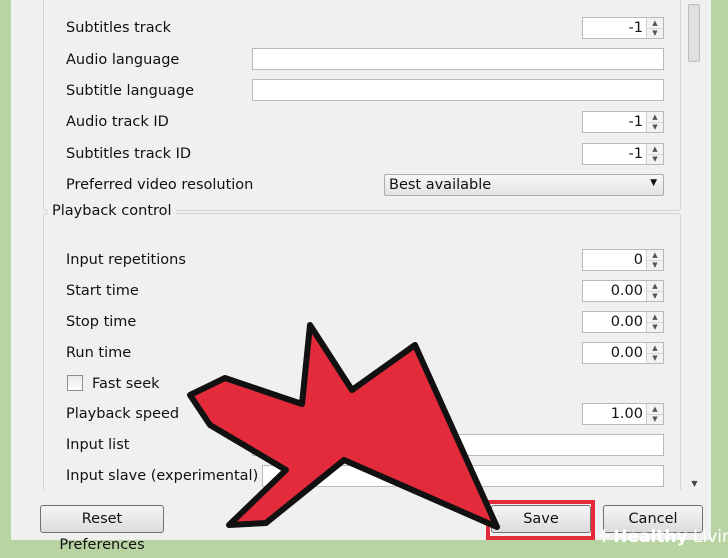 The width and height of the screenshot is (728, 558). I want to click on plus-cross-icon: ✛, so click(604, 537).